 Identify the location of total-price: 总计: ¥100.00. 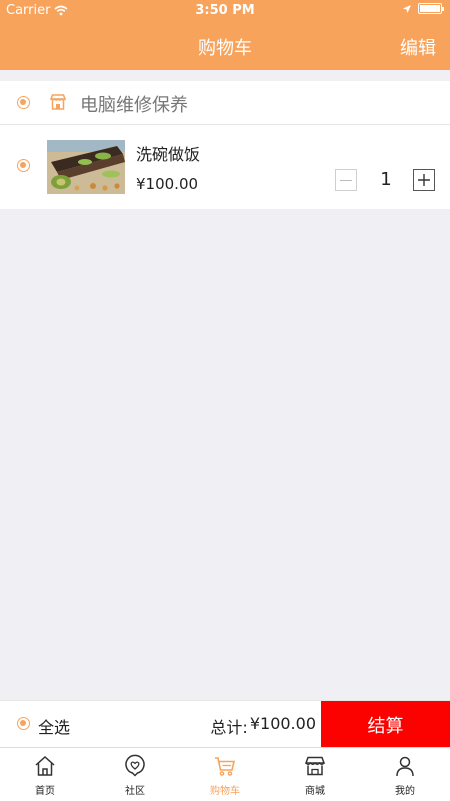
(263, 726).